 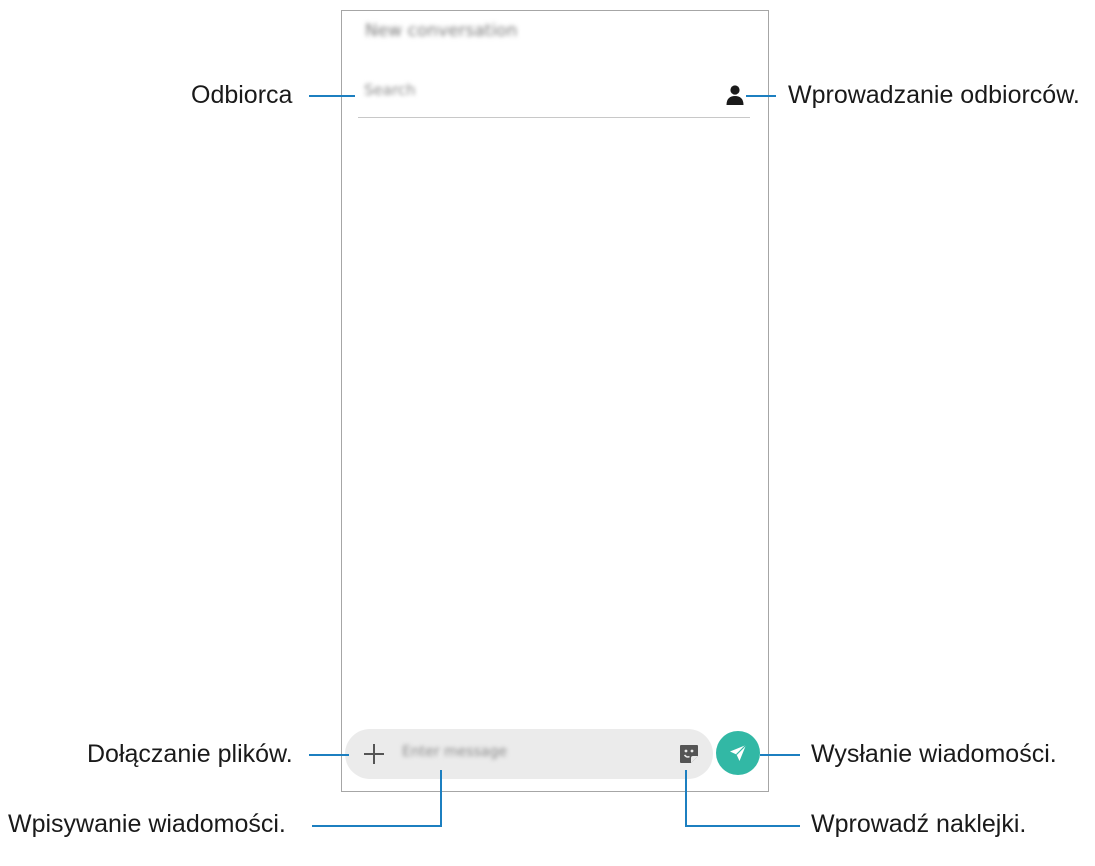 I want to click on sticker-button, so click(x=689, y=754).